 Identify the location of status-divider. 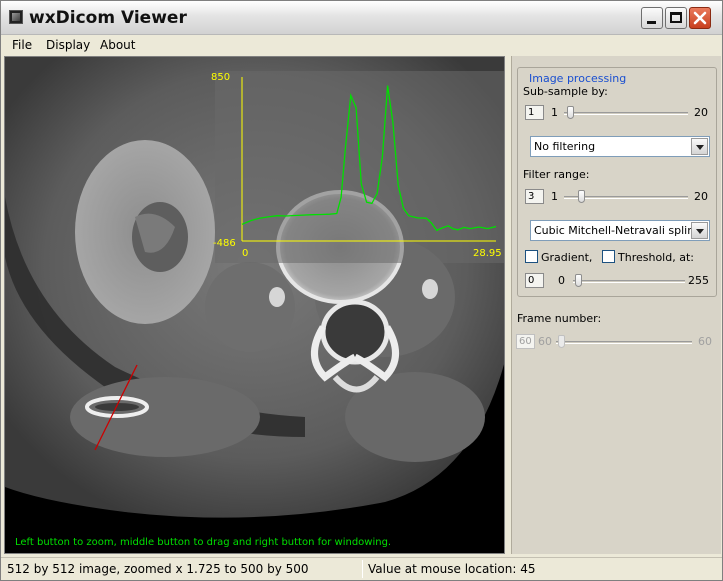
(362, 569).